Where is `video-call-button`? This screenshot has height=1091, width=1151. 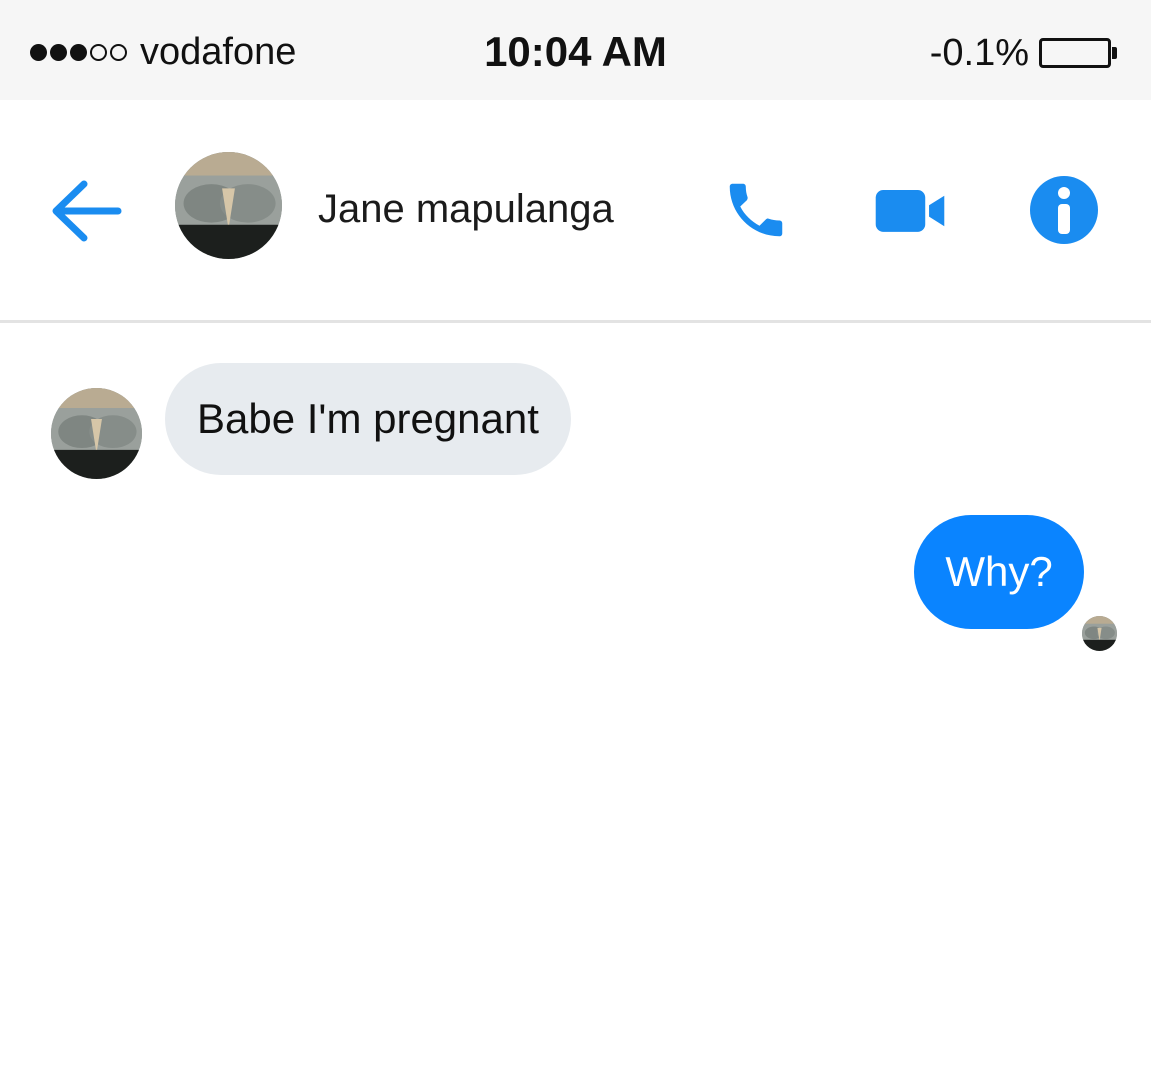 video-call-button is located at coordinates (910, 210).